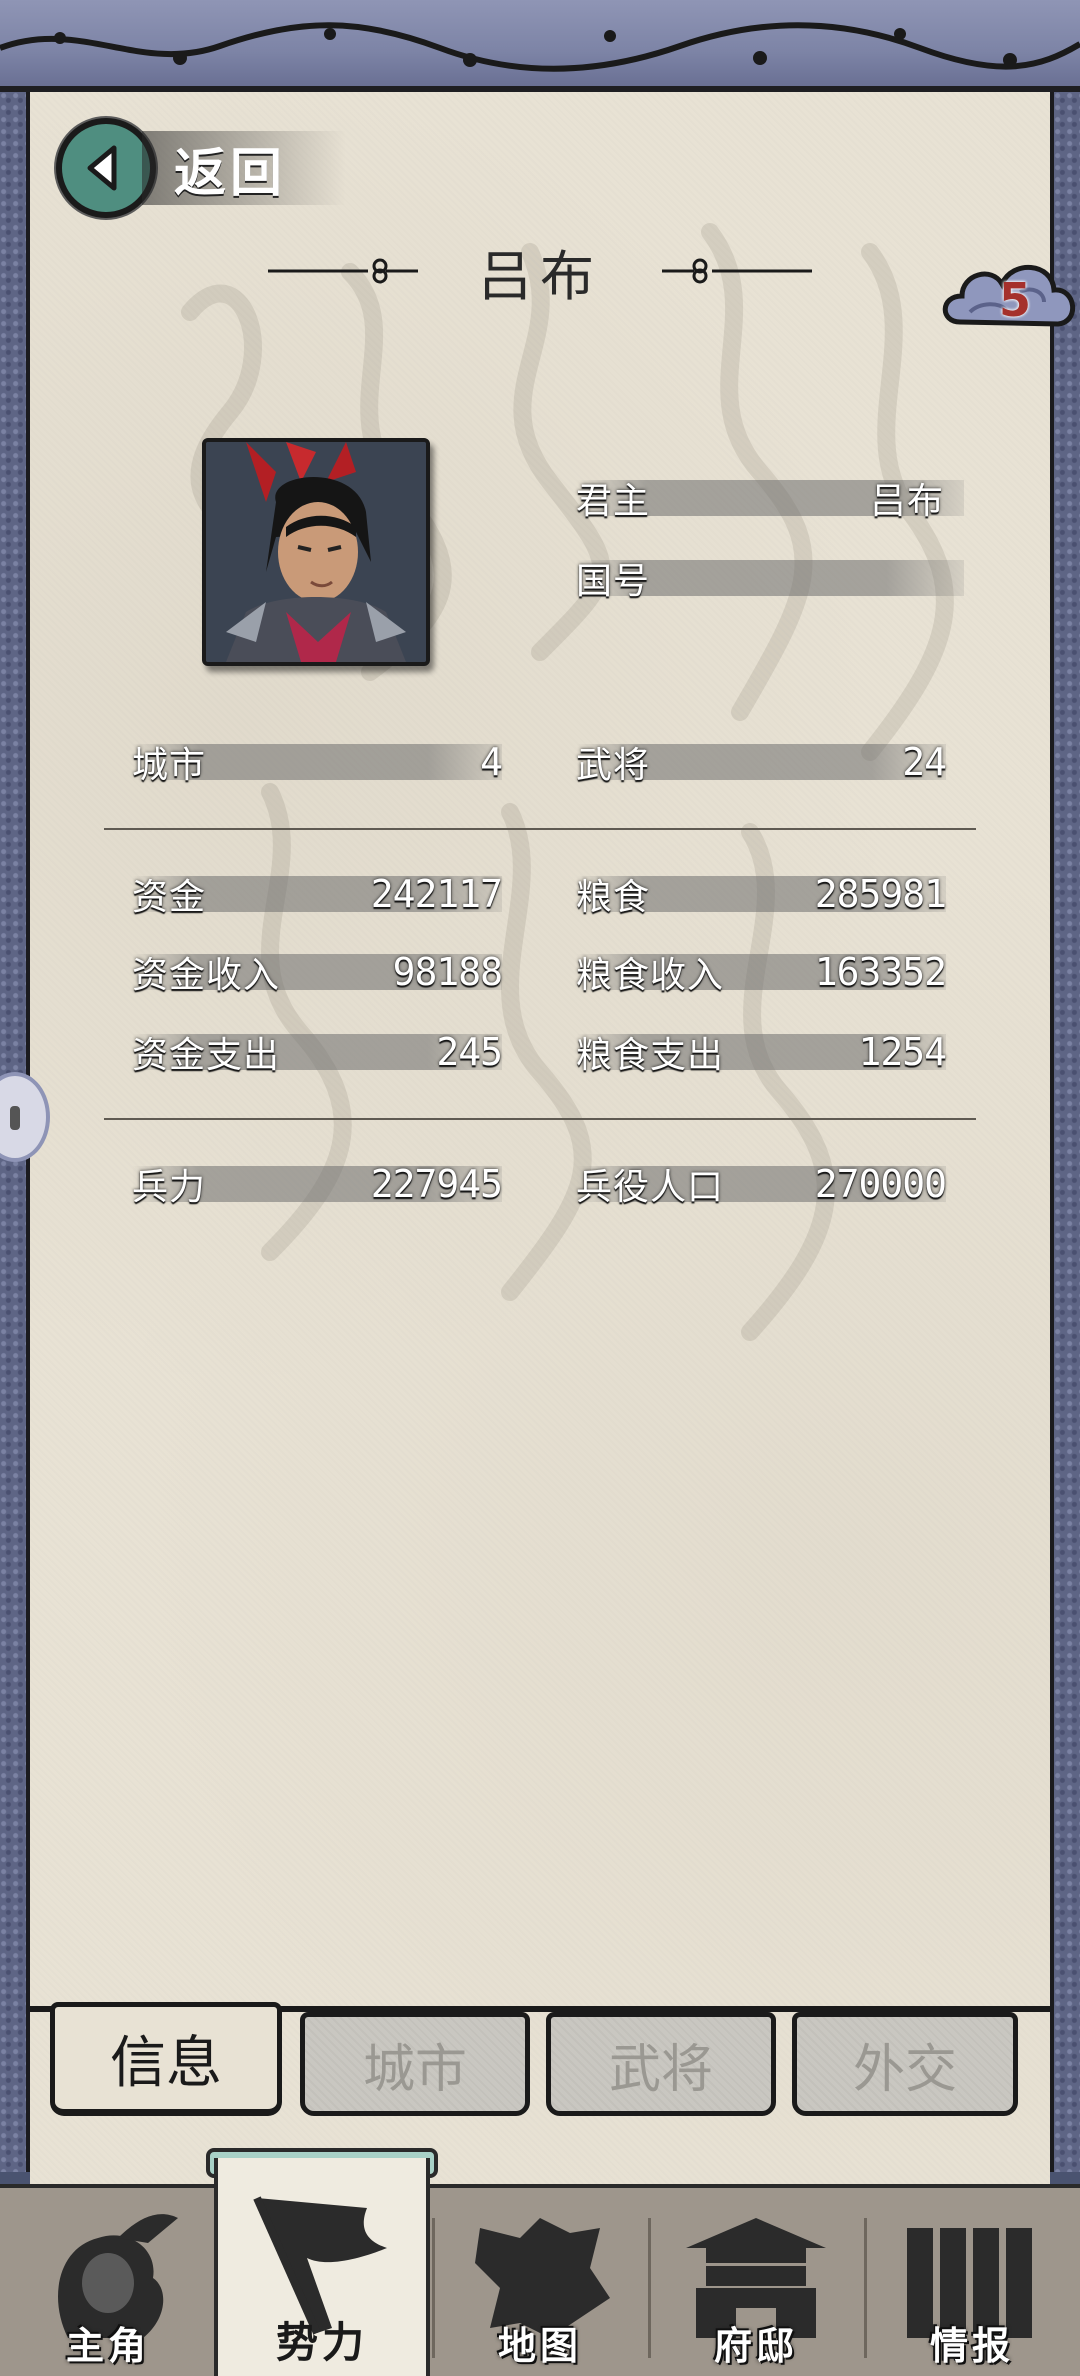 This screenshot has height=2376, width=1080. What do you see at coordinates (613, 581) in the screenshot?
I see `country-label: 国号` at bounding box center [613, 581].